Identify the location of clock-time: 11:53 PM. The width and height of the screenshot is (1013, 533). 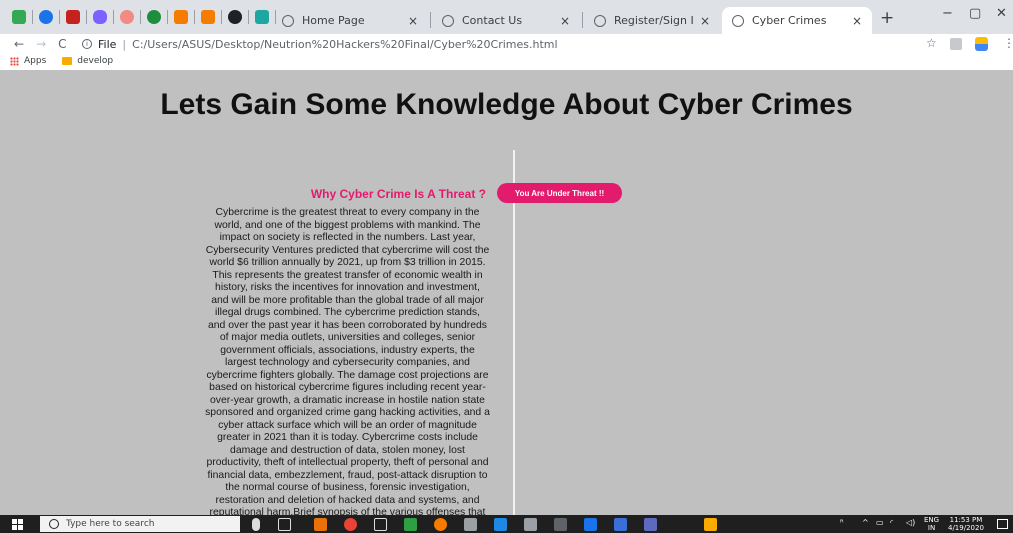
(966, 520).